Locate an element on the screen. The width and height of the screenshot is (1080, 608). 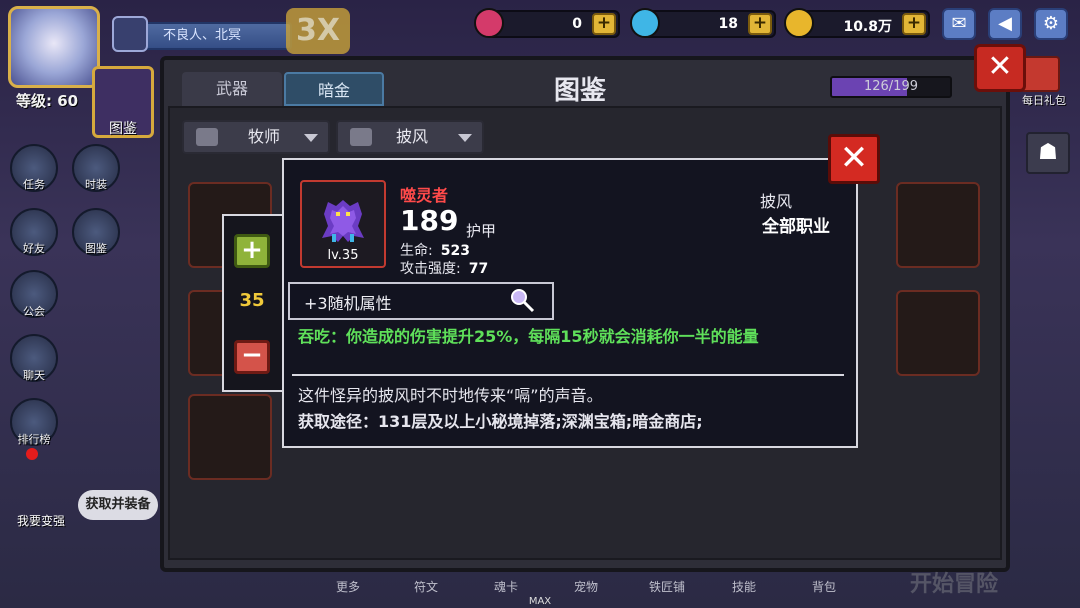
tab-weapon: 武器 is located at coordinates (232, 89).